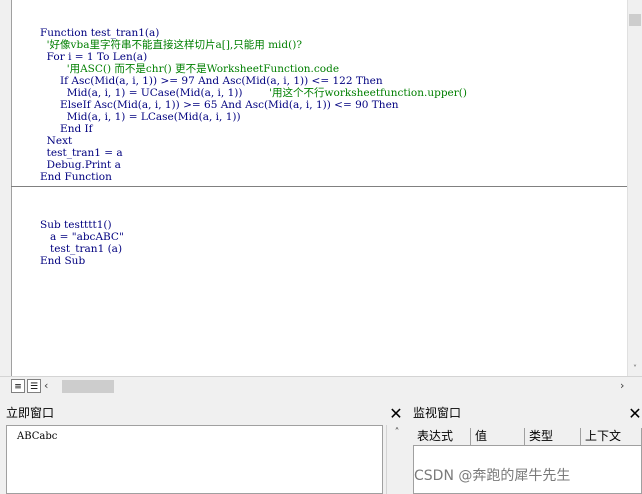 This screenshot has width=642, height=494. Describe the element at coordinates (253, 249) in the screenshot. I see `code-line: test_tran1 (a)` at that location.